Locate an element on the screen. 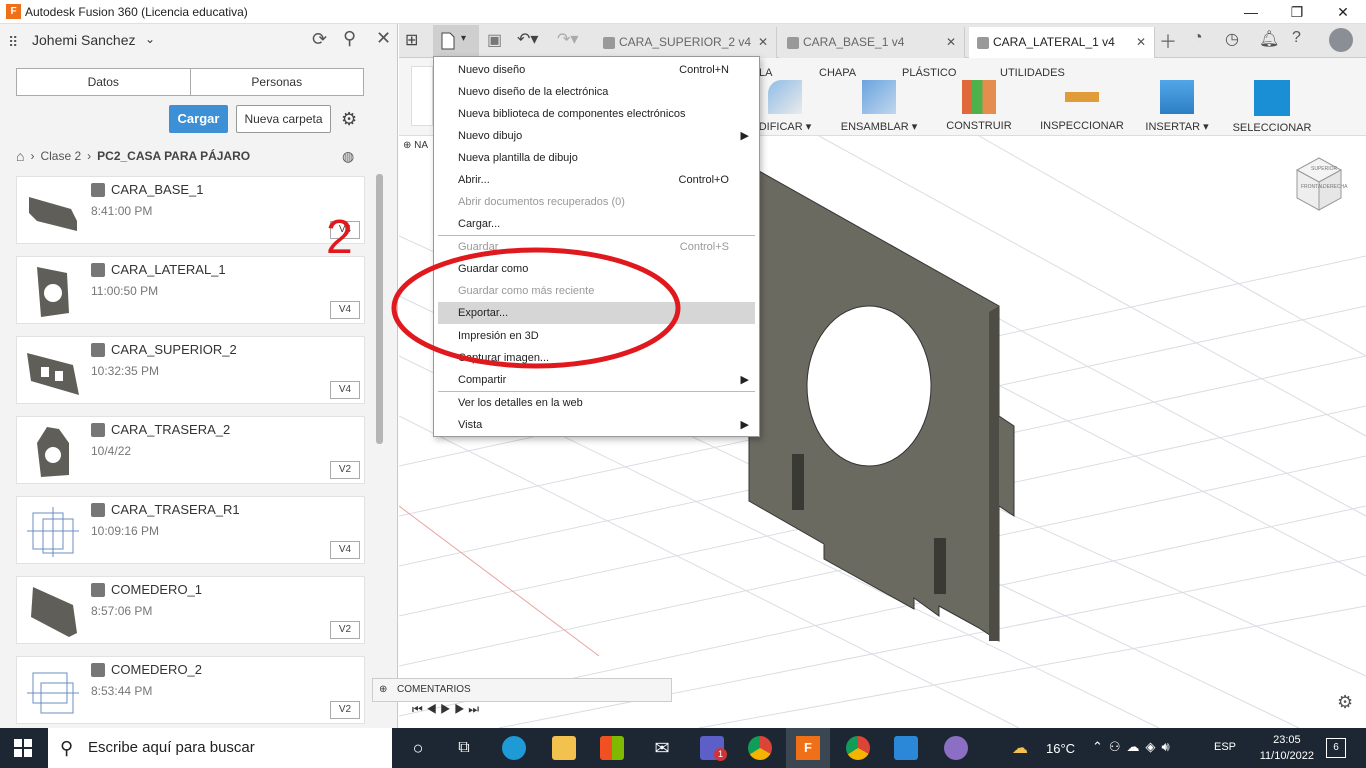 This screenshot has width=1366, height=768. comments-panel: ⊕ COMENTARIOS is located at coordinates (522, 690).